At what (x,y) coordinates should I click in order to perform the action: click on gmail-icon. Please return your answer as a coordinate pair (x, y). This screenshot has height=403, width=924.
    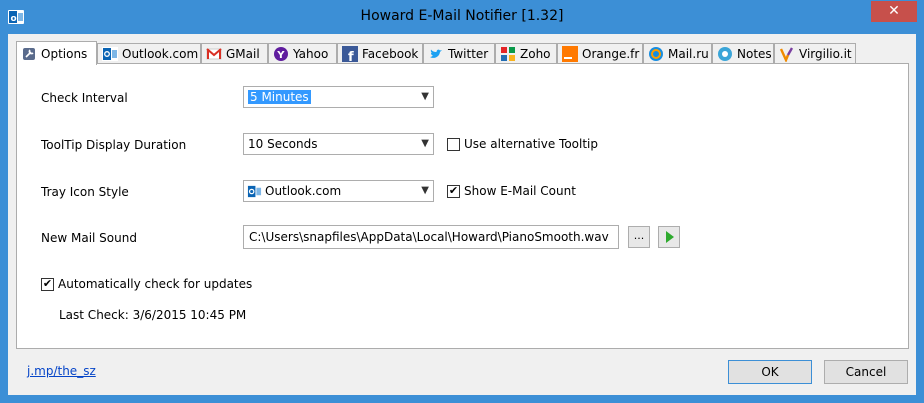
    Looking at the image, I should click on (214, 53).